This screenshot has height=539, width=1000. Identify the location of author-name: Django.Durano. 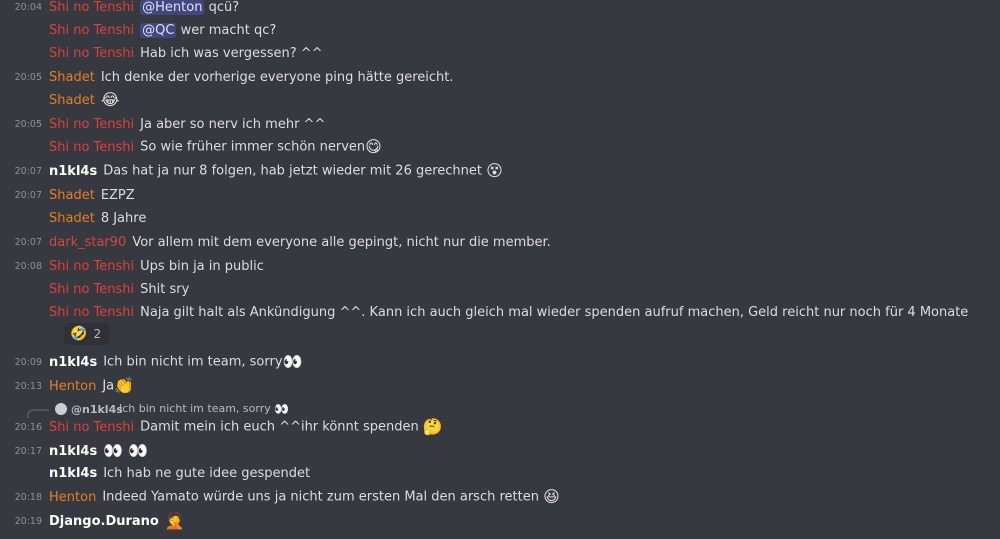
(104, 521).